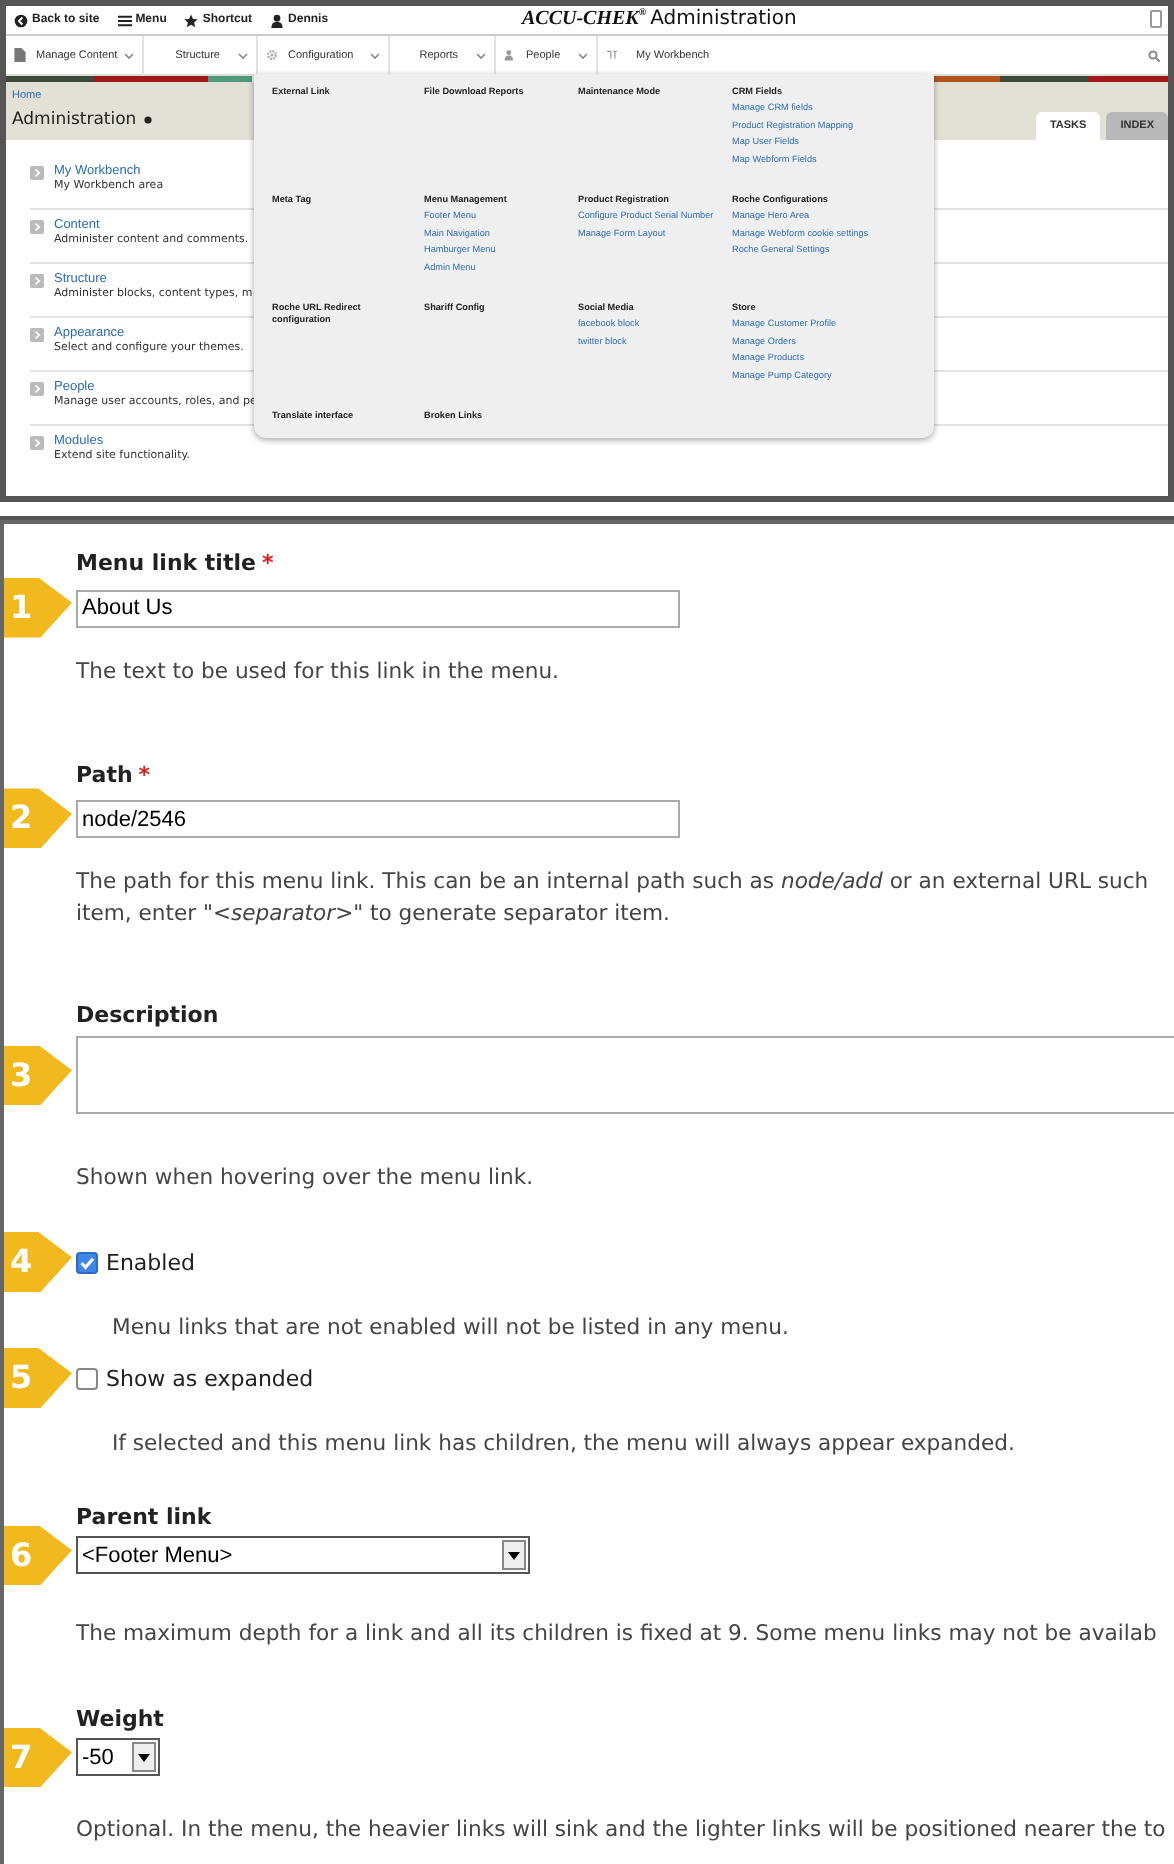 Image resolution: width=1174 pixels, height=1864 pixels. Describe the element at coordinates (74, 120) in the screenshot. I see `page-title: Administration` at that location.